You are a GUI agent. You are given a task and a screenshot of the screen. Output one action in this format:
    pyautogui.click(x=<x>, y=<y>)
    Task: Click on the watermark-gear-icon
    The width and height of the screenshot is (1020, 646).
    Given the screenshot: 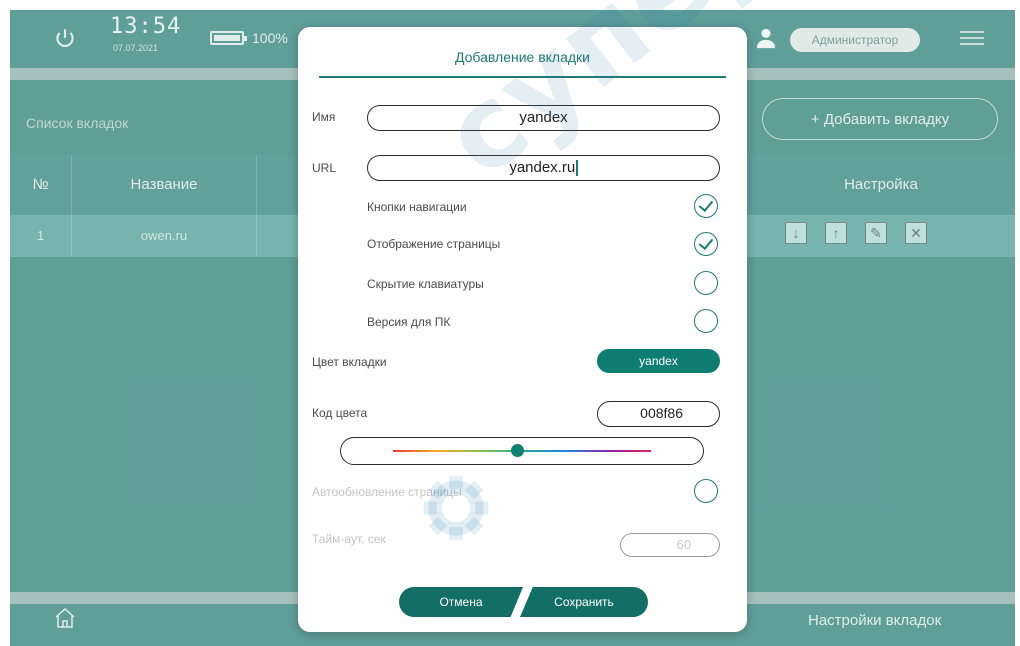 What is the action you would take?
    pyautogui.click(x=456, y=508)
    